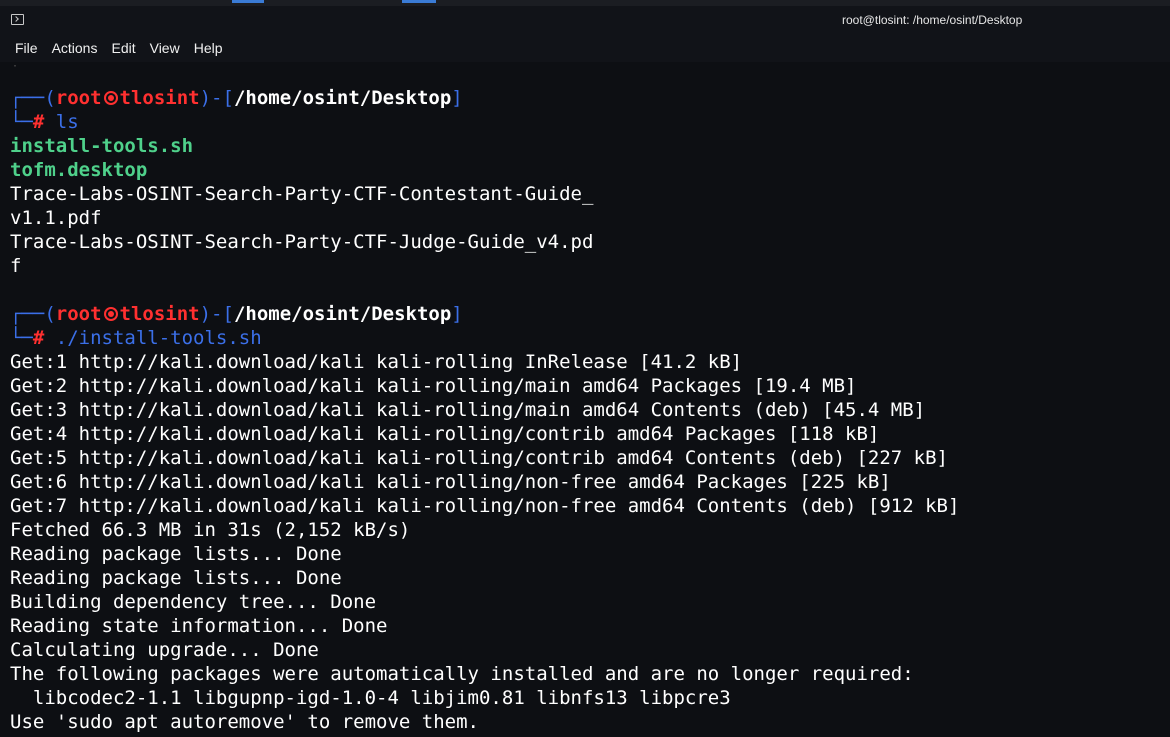 The image size is (1170, 737). What do you see at coordinates (153, 338) in the screenshot?
I see `command-text: ./install-tools.sh` at bounding box center [153, 338].